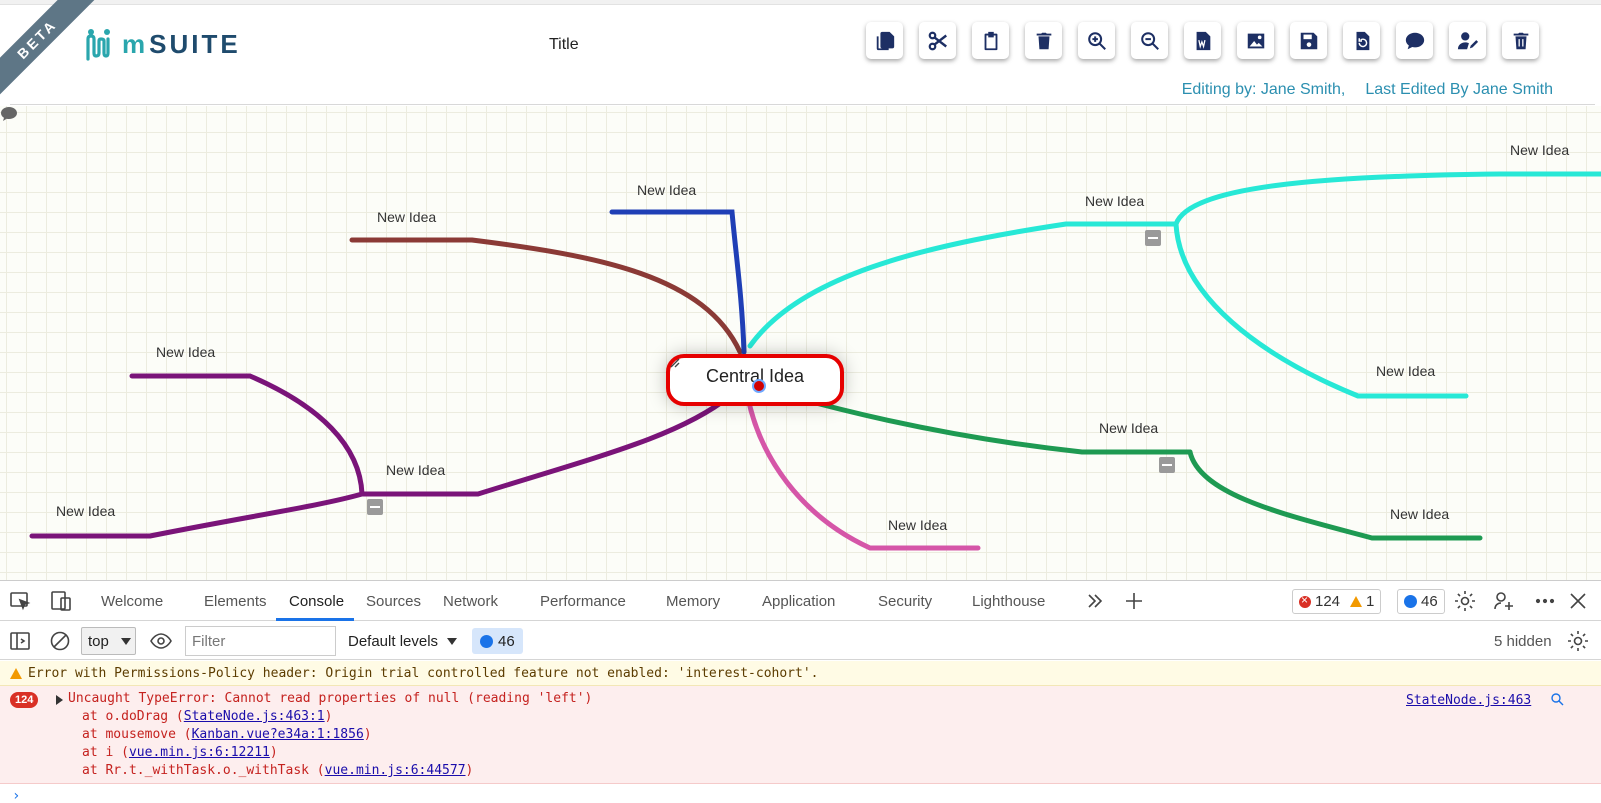 The height and width of the screenshot is (803, 1601). I want to click on node-comment-icon, so click(9, 114).